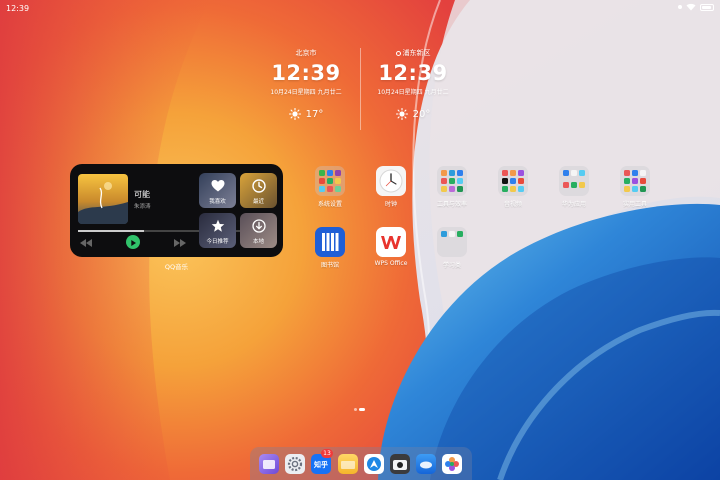  I want to click on page-indicator, so click(359, 409).